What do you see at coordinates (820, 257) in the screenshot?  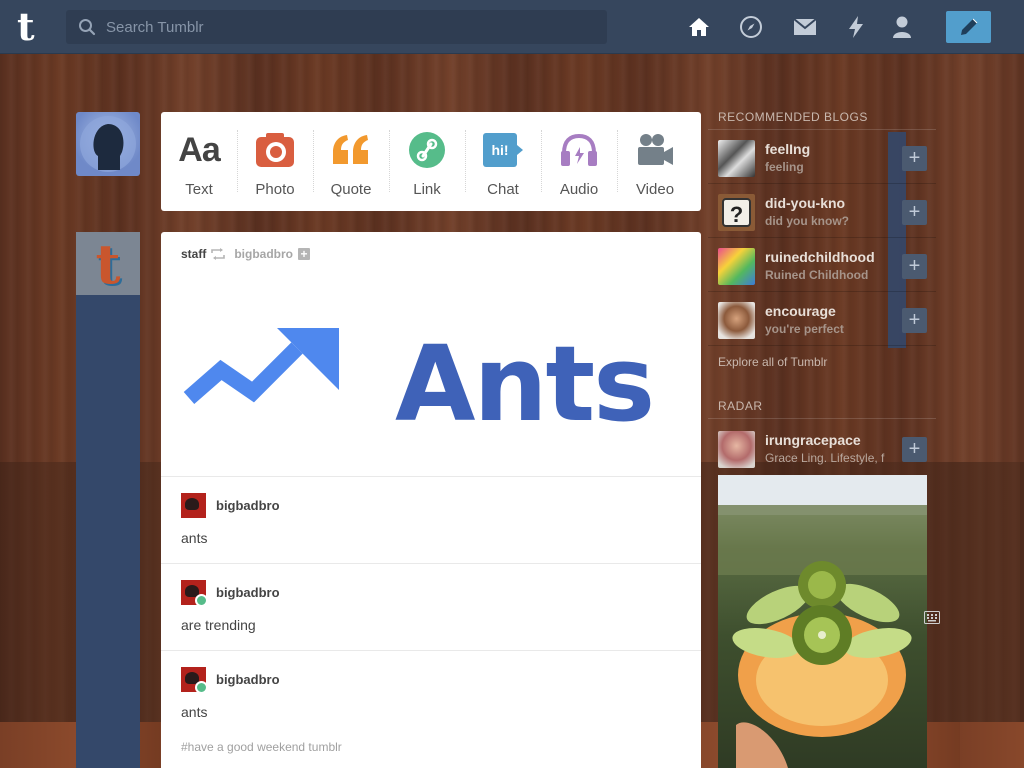 I see `blog-name: ruinedchildhood` at bounding box center [820, 257].